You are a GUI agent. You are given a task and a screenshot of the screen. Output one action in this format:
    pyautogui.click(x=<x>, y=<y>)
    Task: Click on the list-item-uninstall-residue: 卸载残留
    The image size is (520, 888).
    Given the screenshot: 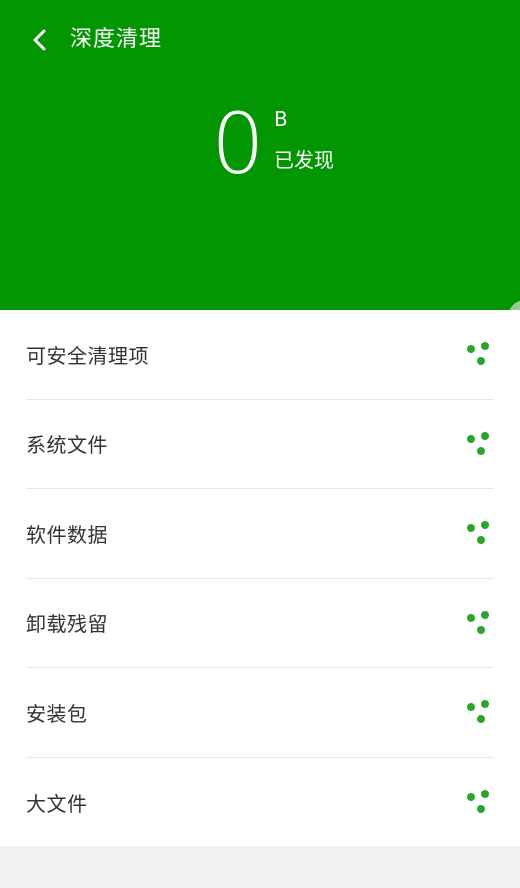 What is the action you would take?
    pyautogui.click(x=260, y=623)
    